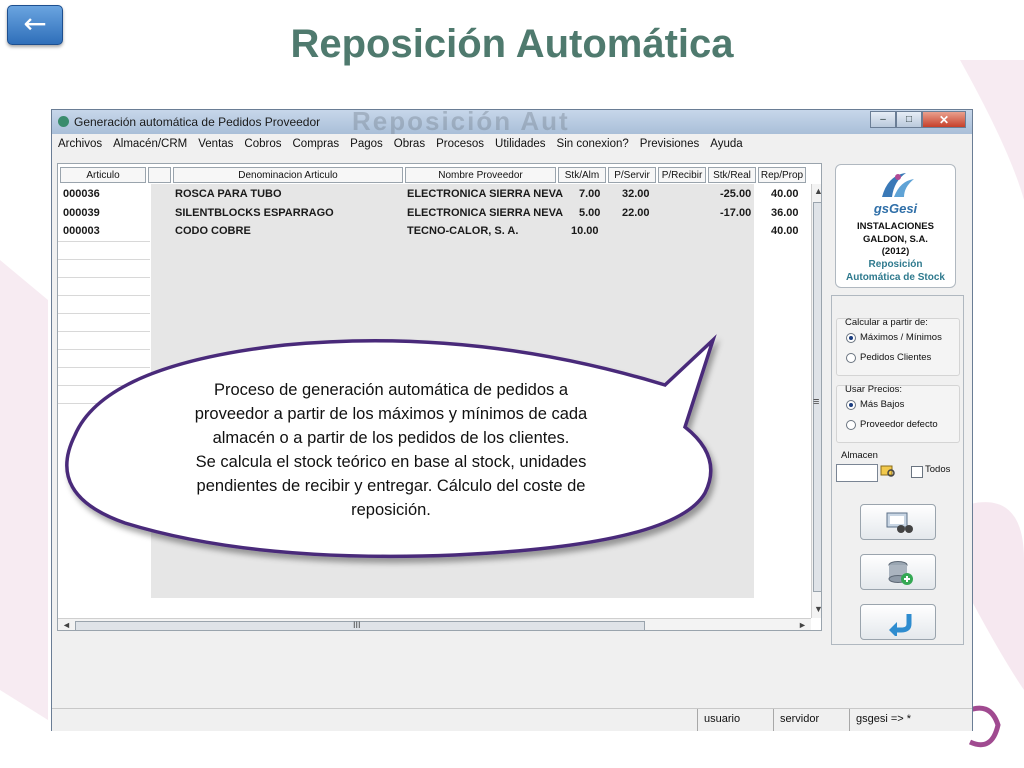 This screenshot has width=1024, height=768. What do you see at coordinates (817, 609) in the screenshot?
I see `scroll-down-icon: ▼` at bounding box center [817, 609].